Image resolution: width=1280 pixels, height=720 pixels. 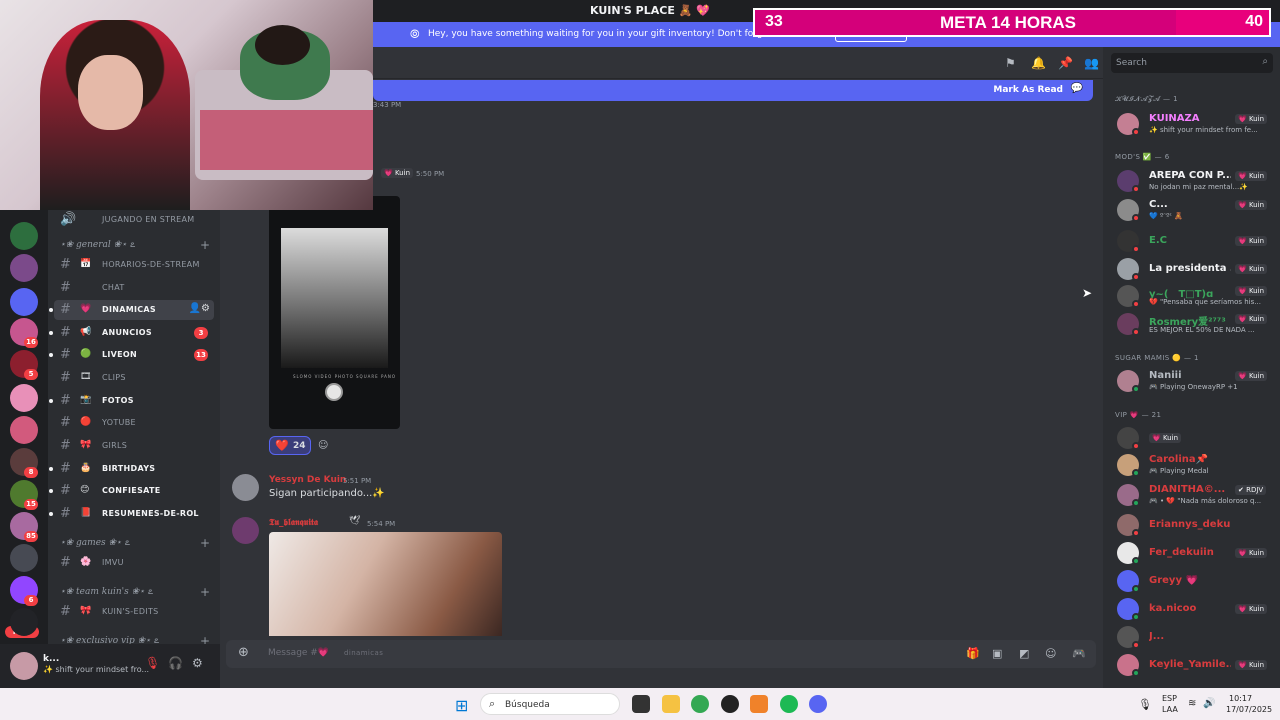 I want to click on channel-dinamicas: # 💗 DINAMICAS 👤⚙, so click(x=131, y=310).